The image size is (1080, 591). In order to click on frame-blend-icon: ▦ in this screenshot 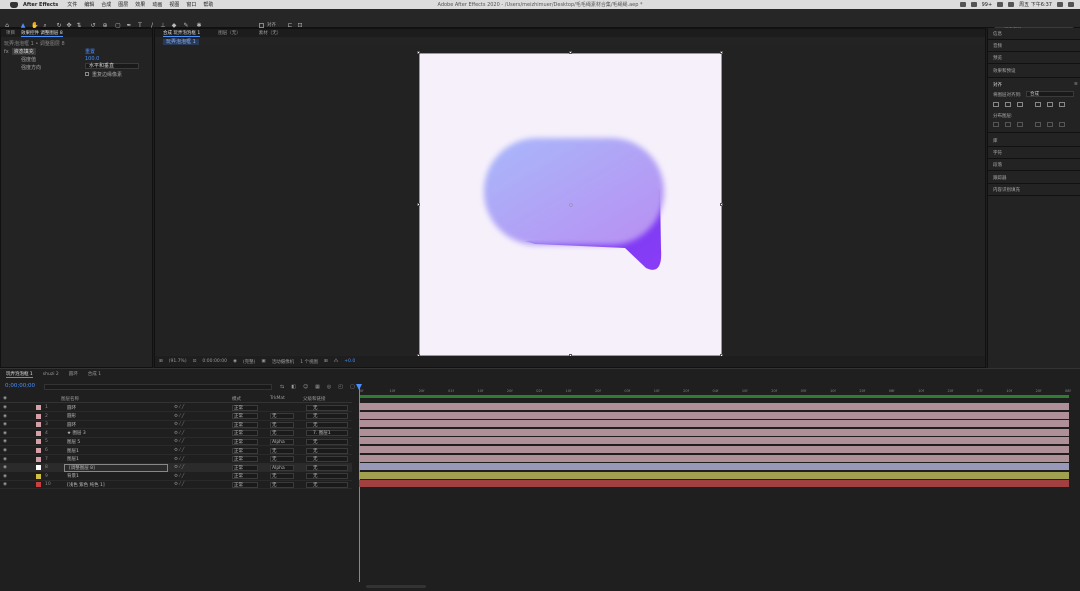, I will do `click(317, 387)`.